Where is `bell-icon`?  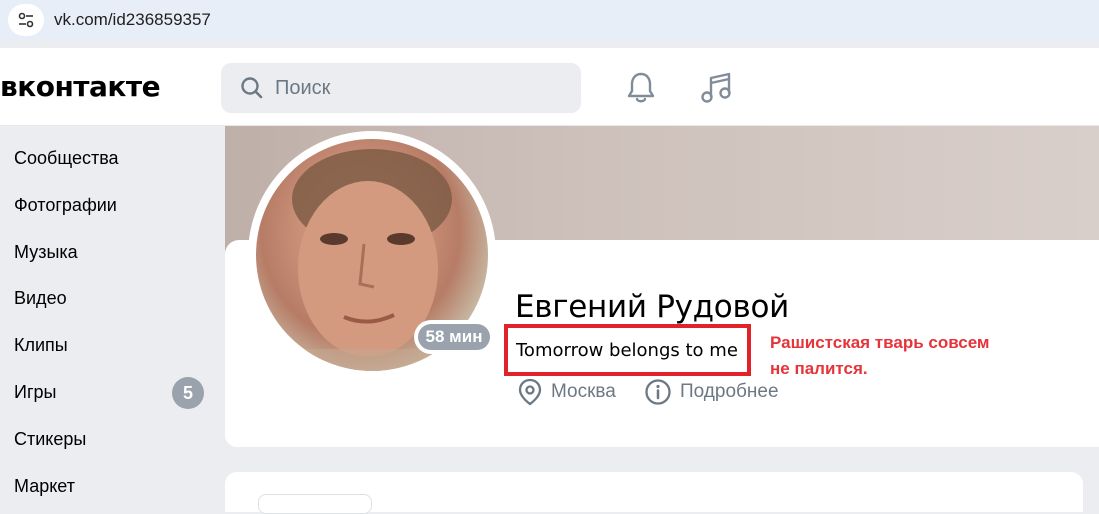 bell-icon is located at coordinates (641, 87).